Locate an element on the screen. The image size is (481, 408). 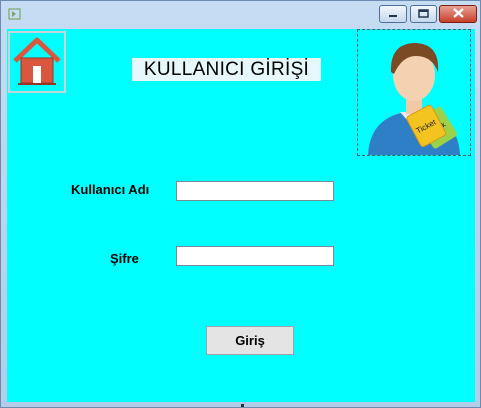
minimize-button is located at coordinates (393, 14).